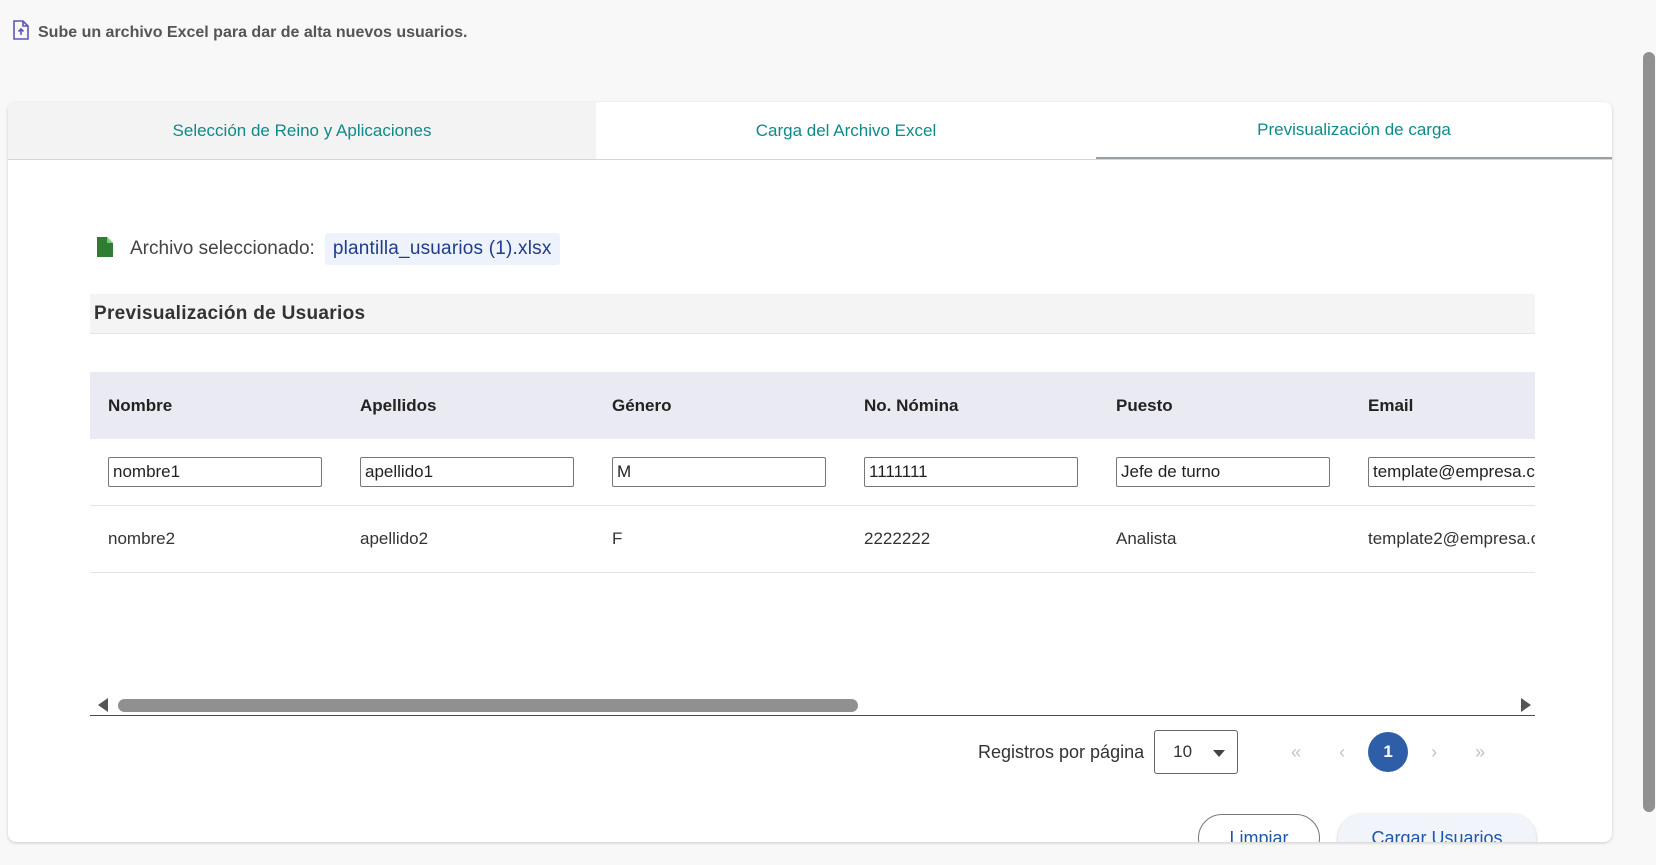 The image size is (1656, 865). What do you see at coordinates (1196, 752) in the screenshot?
I see `rows-per-page-select: 10` at bounding box center [1196, 752].